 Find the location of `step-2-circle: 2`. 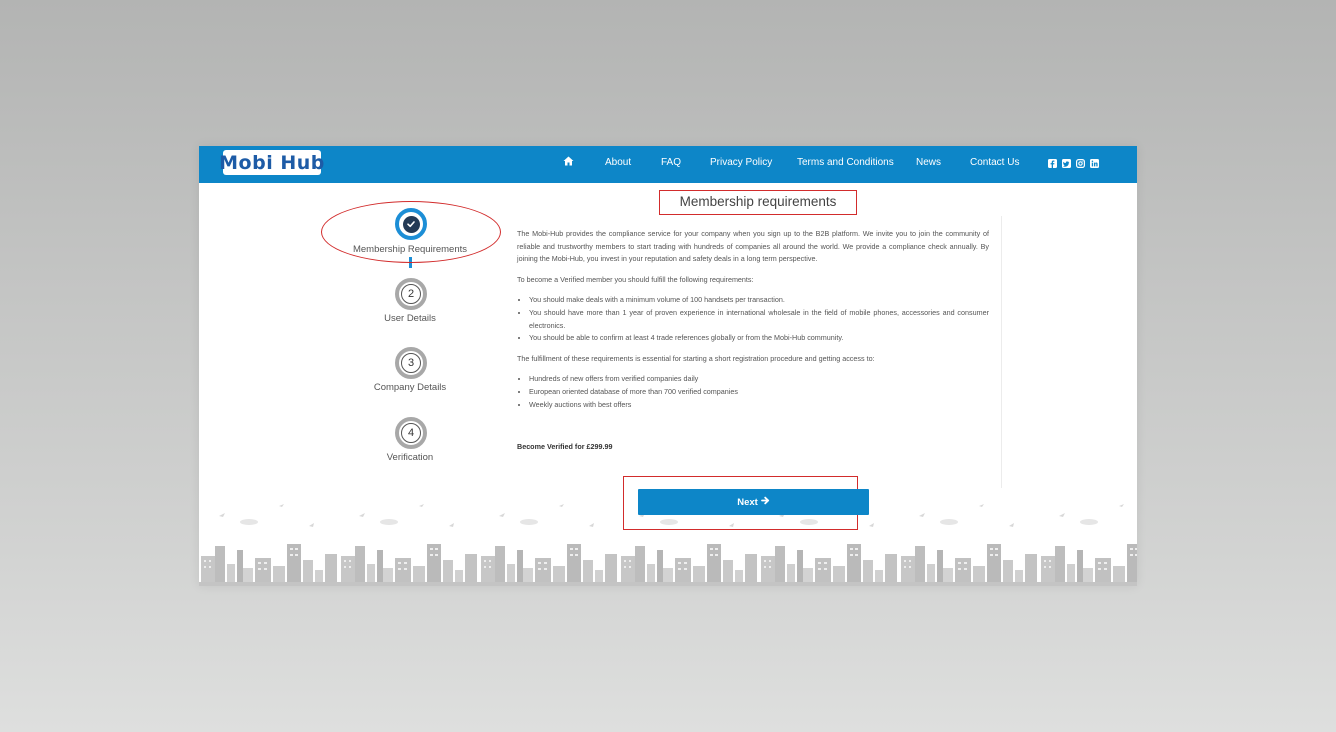

step-2-circle: 2 is located at coordinates (411, 294).